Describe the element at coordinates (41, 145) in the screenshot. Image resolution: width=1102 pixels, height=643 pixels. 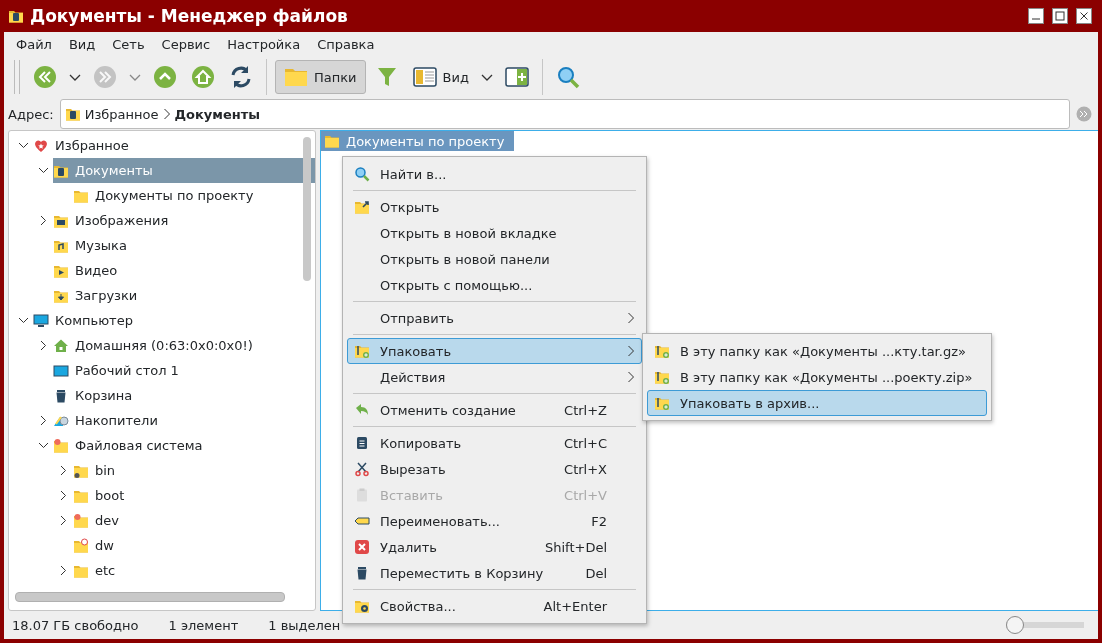
I see `heart-icon` at that location.